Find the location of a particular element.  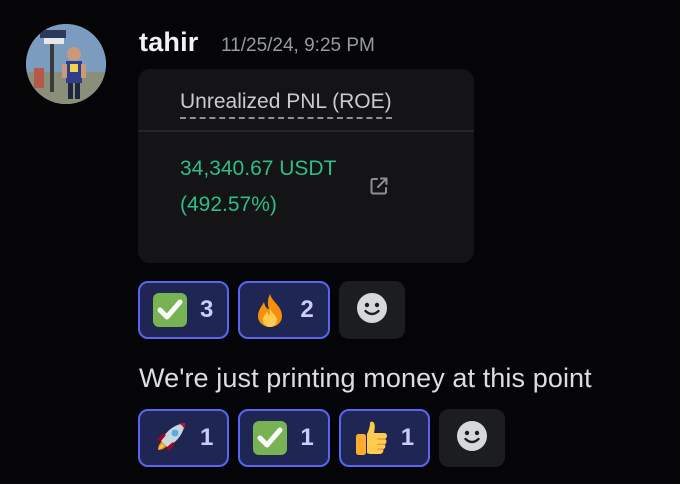

username: tahir is located at coordinates (169, 42).